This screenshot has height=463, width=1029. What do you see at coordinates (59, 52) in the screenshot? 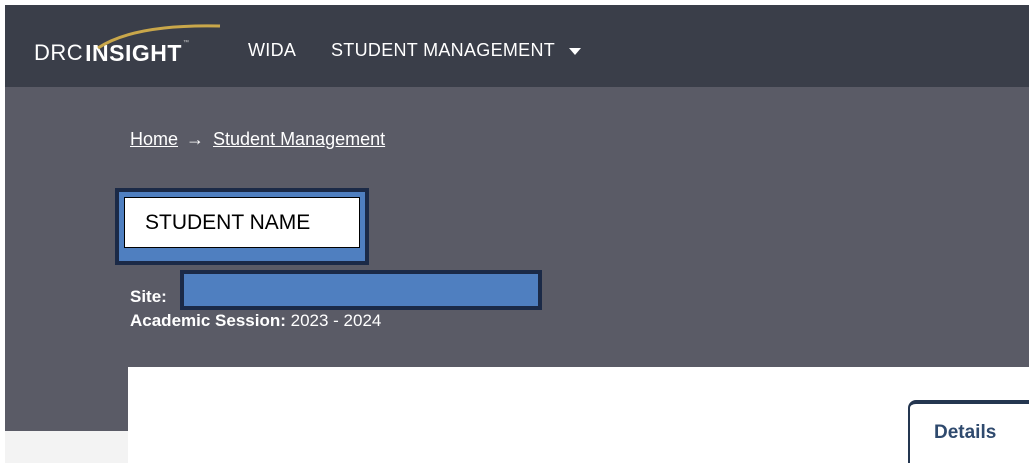
I see `logo-drc-text: DRC` at bounding box center [59, 52].